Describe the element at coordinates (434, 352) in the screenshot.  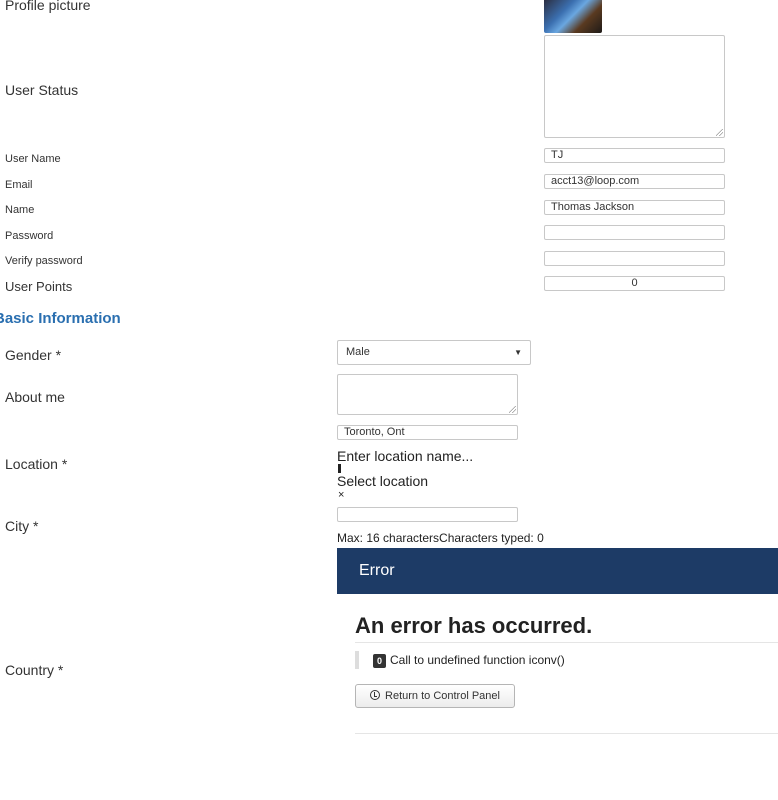
I see `gender-select: Male ▼` at that location.